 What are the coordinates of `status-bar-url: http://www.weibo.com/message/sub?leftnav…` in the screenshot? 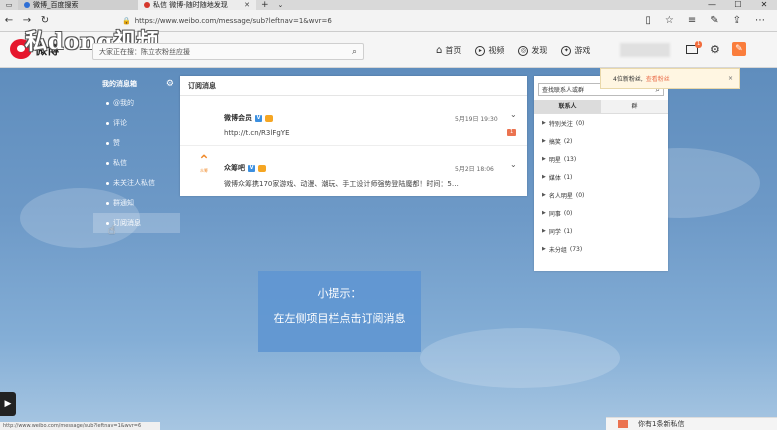 It's located at (80, 426).